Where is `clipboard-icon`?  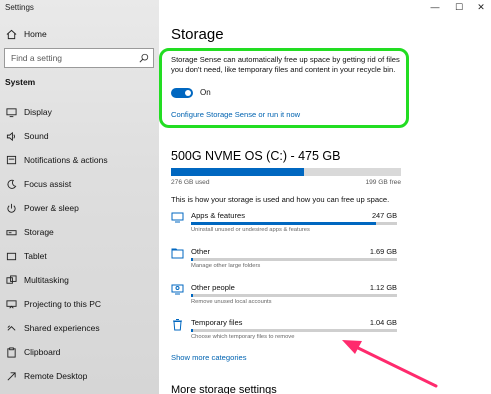
clipboard-icon is located at coordinates (11, 352).